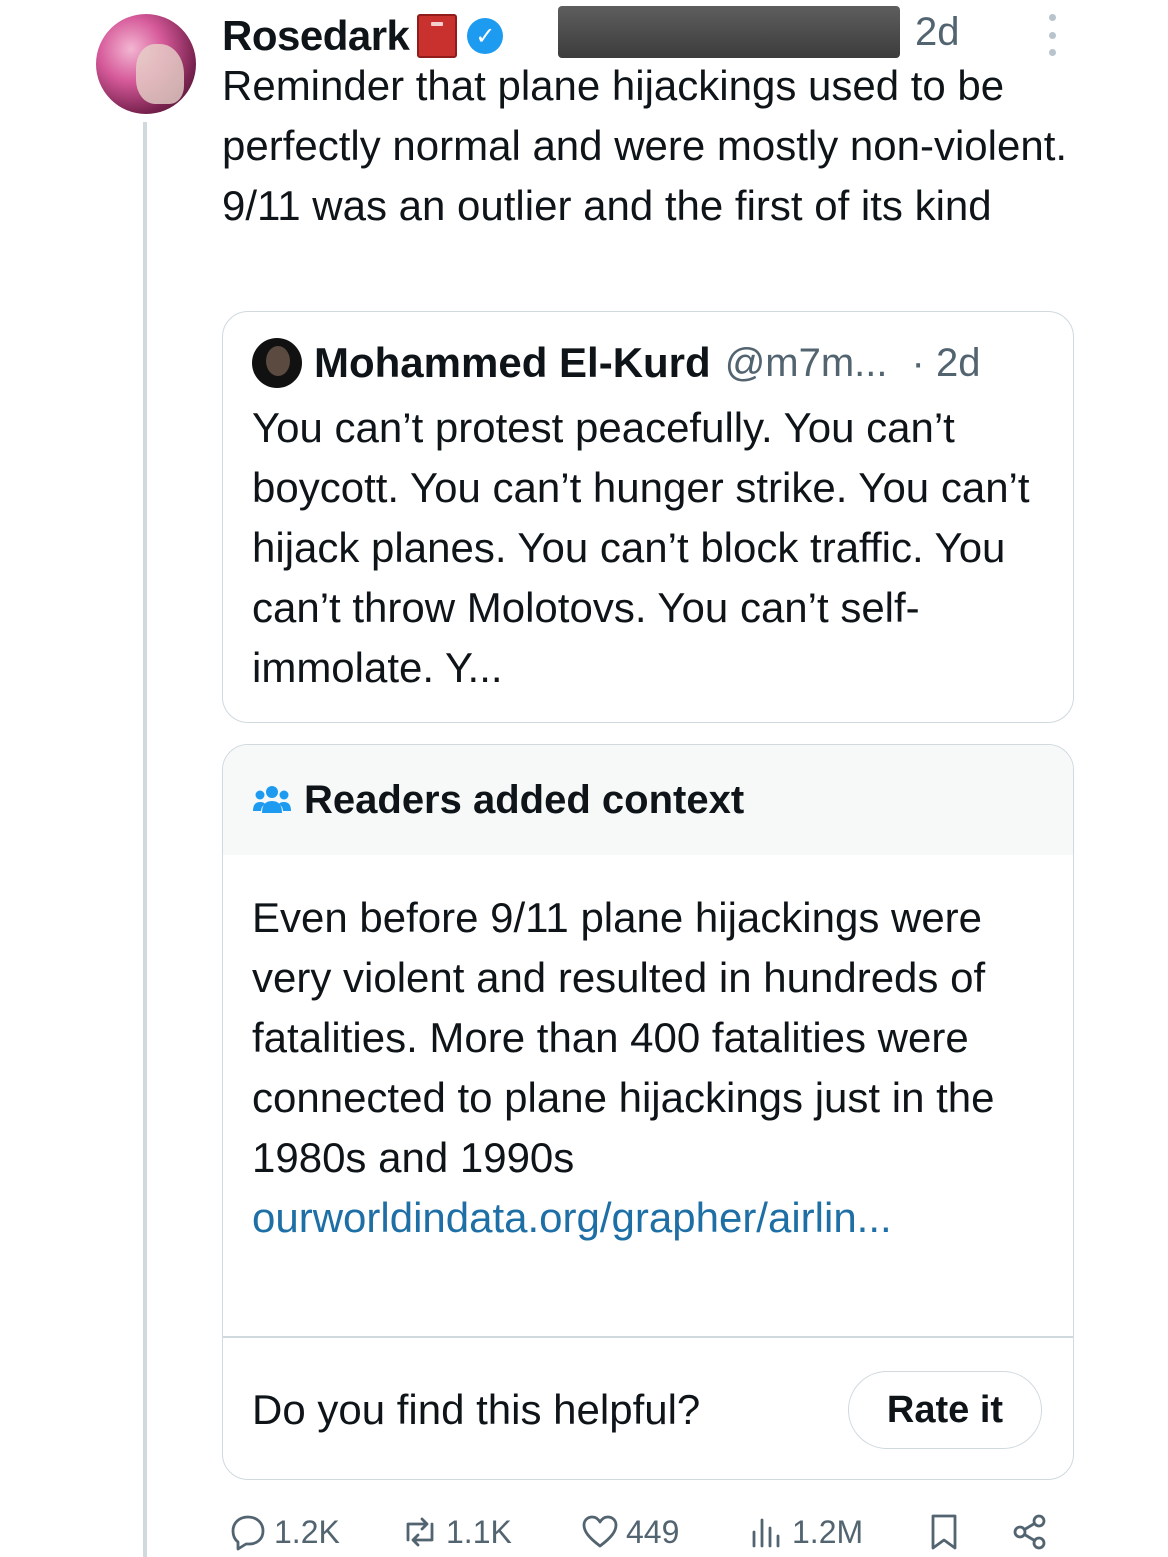 This screenshot has height=1557, width=1168. Describe the element at coordinates (945, 1410) in the screenshot. I see `rate-it-button: Rate it` at that location.